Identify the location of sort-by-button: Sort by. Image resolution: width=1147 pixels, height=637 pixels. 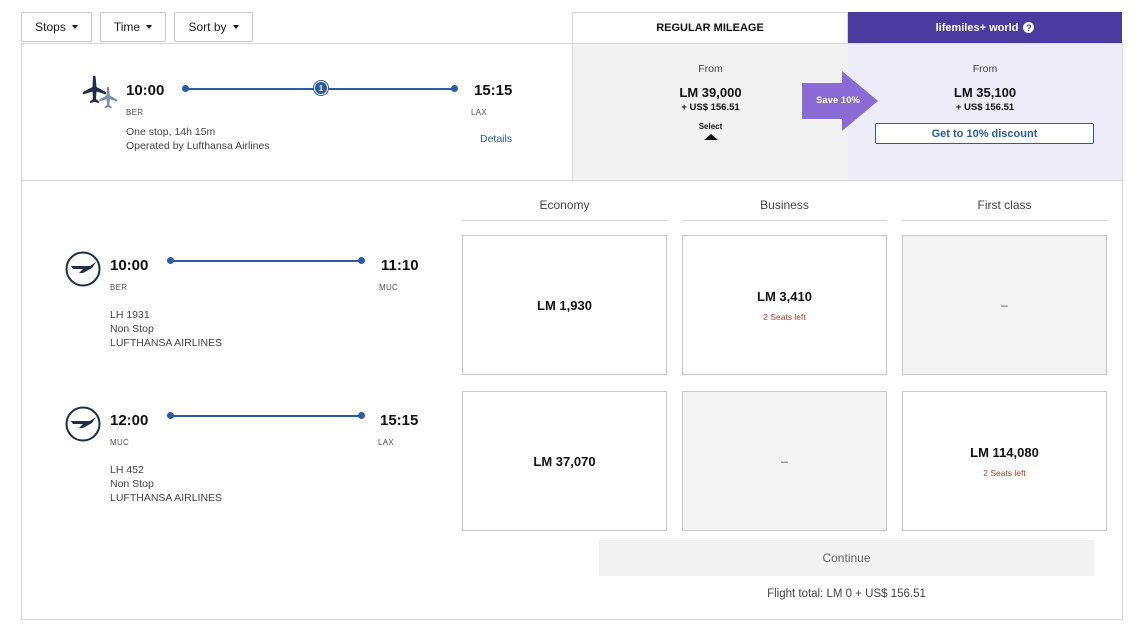
(213, 27).